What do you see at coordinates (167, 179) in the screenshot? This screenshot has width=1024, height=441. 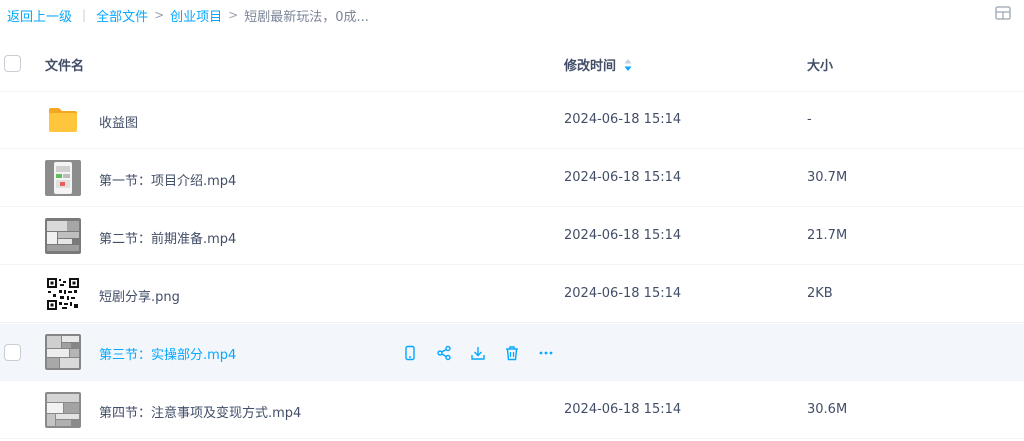 I see `file-name: 第一节：项目介绍.mp4` at bounding box center [167, 179].